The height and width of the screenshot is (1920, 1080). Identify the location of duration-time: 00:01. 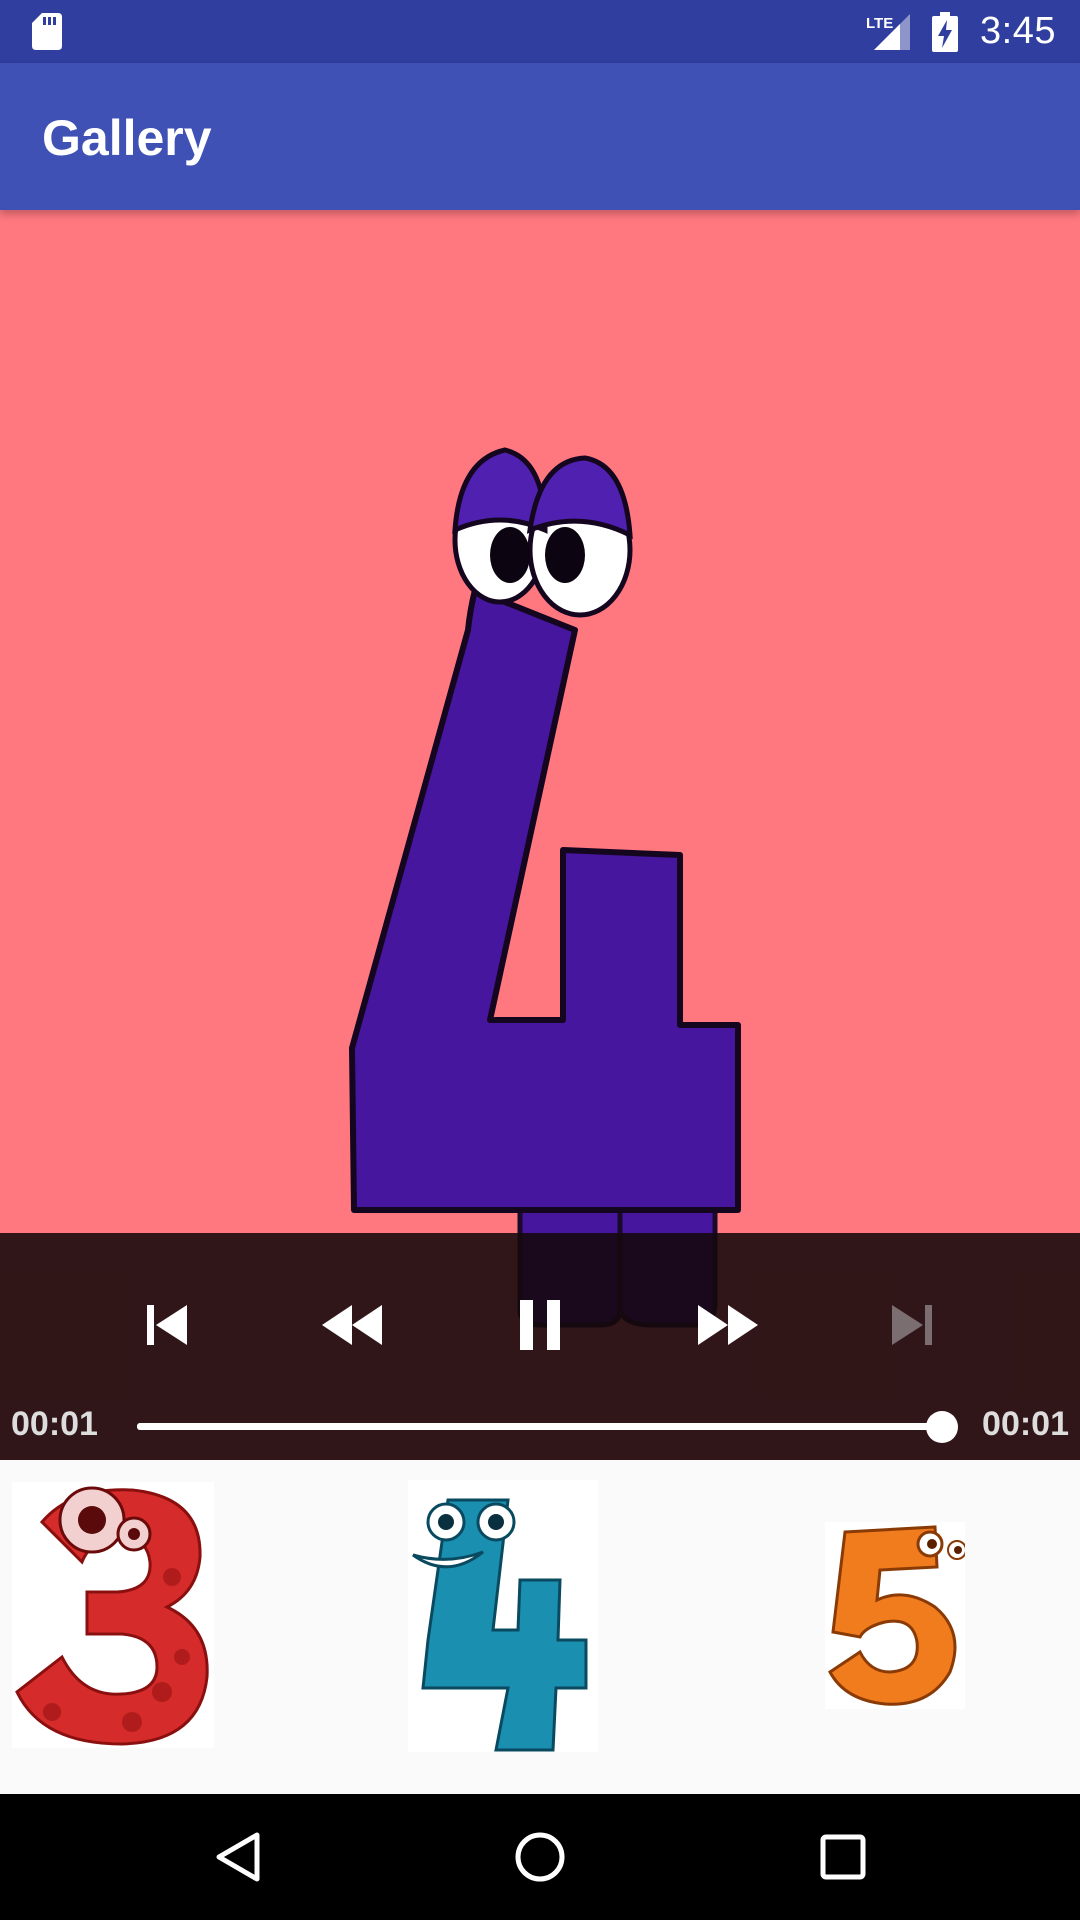
(1025, 1424).